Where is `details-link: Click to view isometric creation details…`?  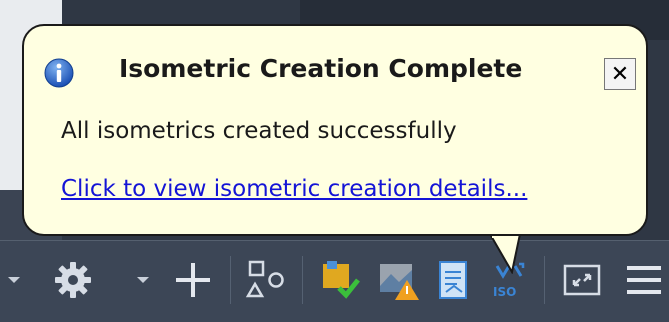 details-link: Click to view isometric creation details… is located at coordinates (294, 189).